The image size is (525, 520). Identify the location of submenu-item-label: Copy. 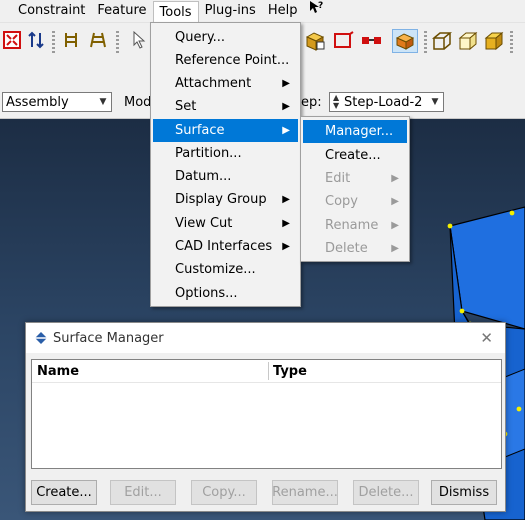
(341, 201).